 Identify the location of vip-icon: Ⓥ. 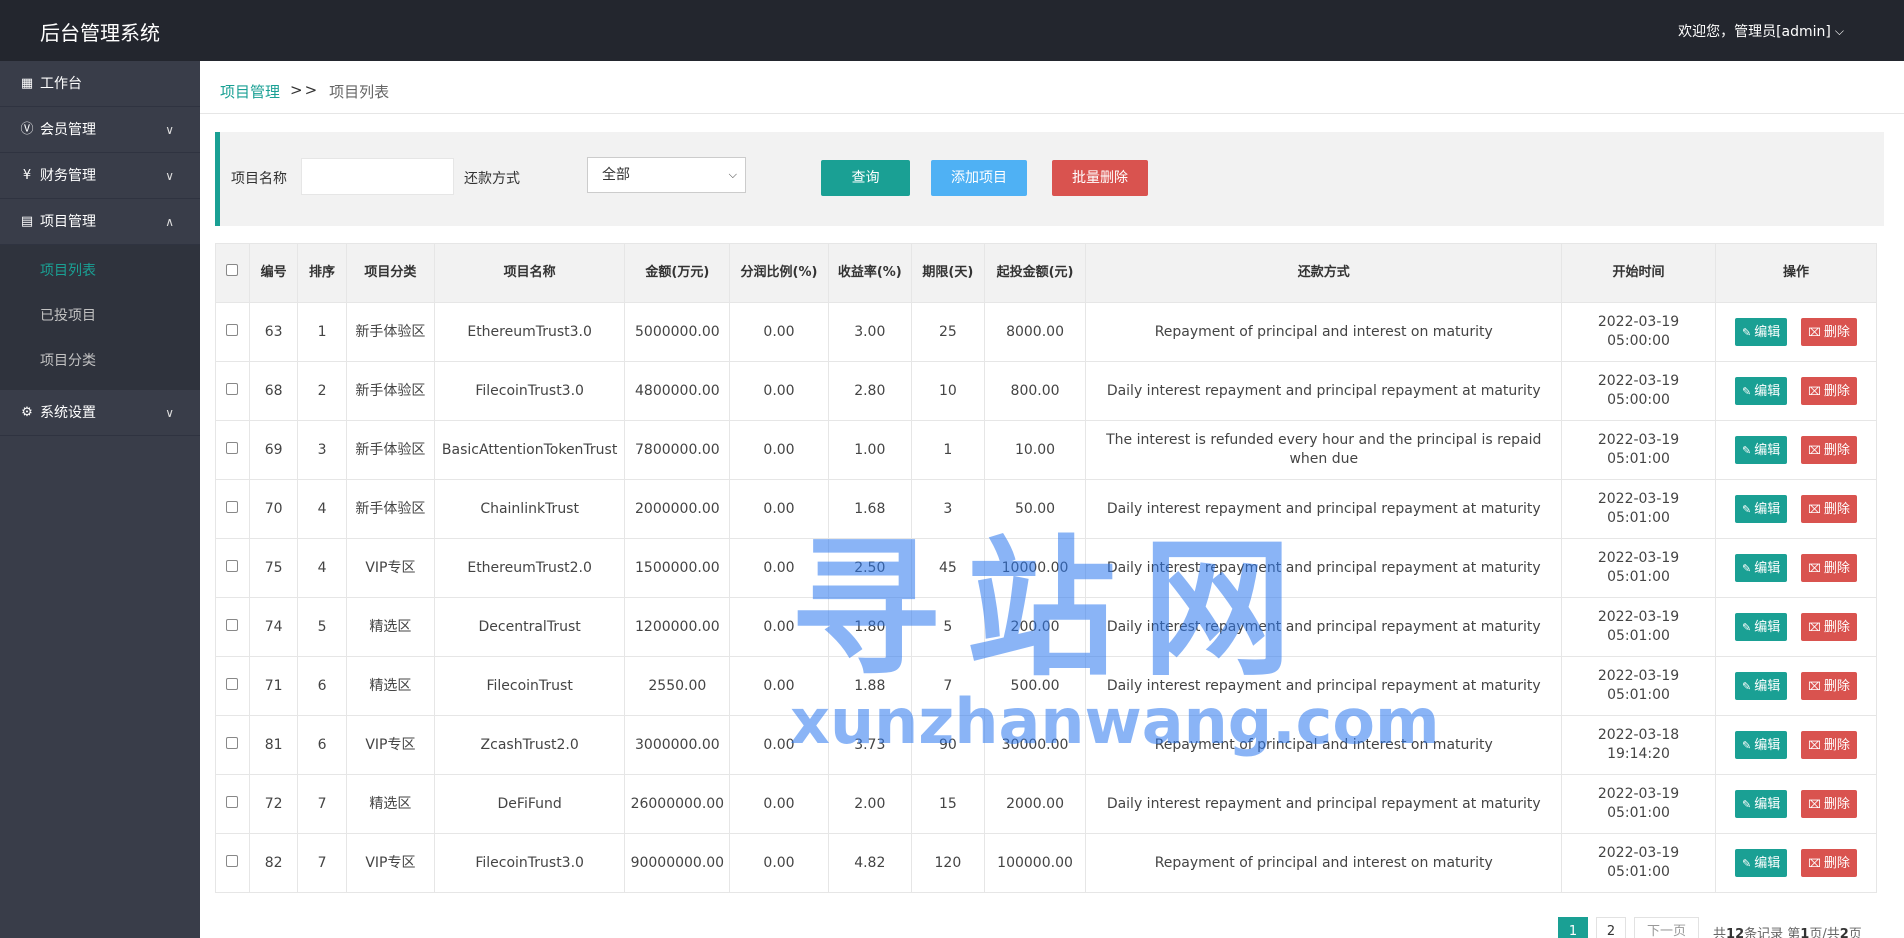
(27, 129).